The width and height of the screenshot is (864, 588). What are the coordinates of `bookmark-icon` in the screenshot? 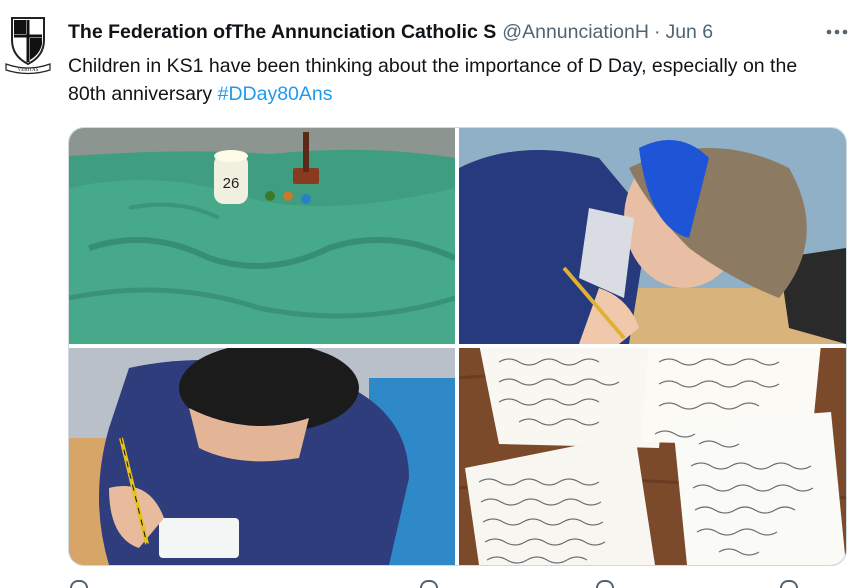 It's located at (789, 584).